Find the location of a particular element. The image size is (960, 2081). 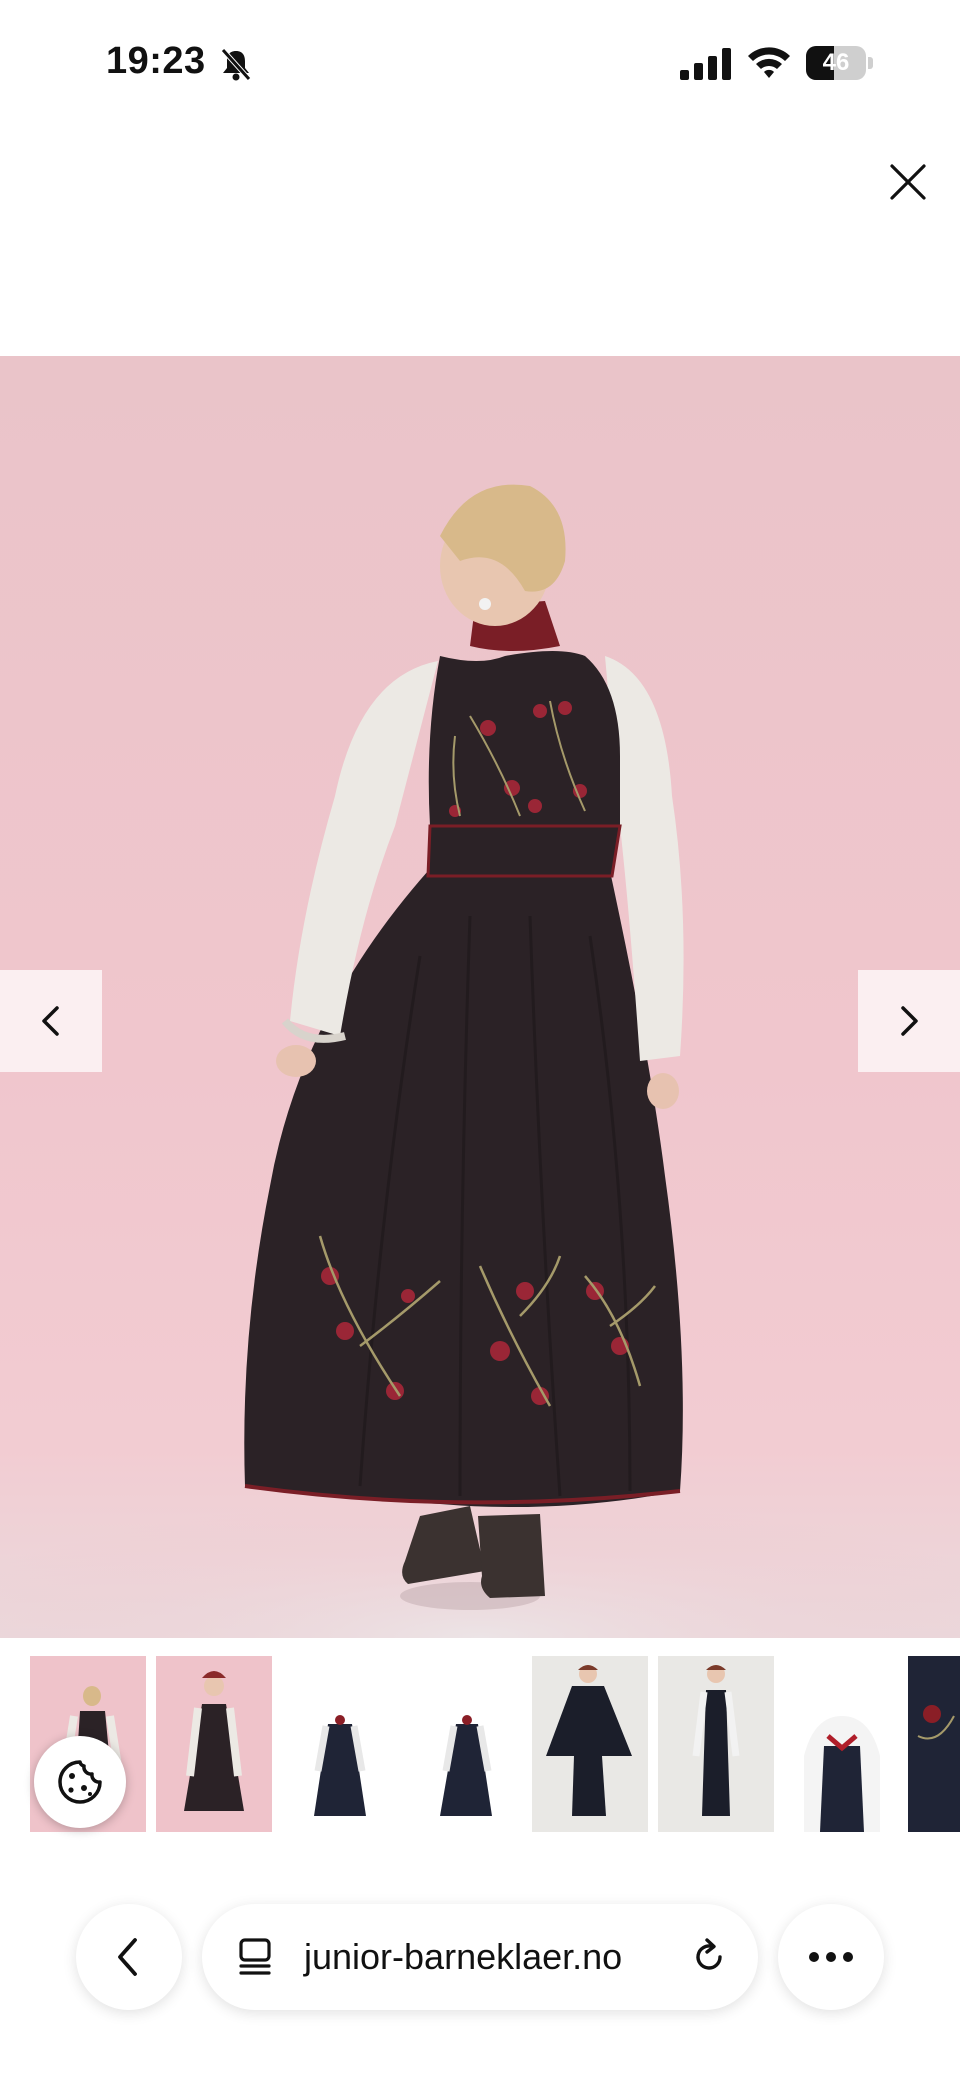

wifi-icon is located at coordinates (769, 62).